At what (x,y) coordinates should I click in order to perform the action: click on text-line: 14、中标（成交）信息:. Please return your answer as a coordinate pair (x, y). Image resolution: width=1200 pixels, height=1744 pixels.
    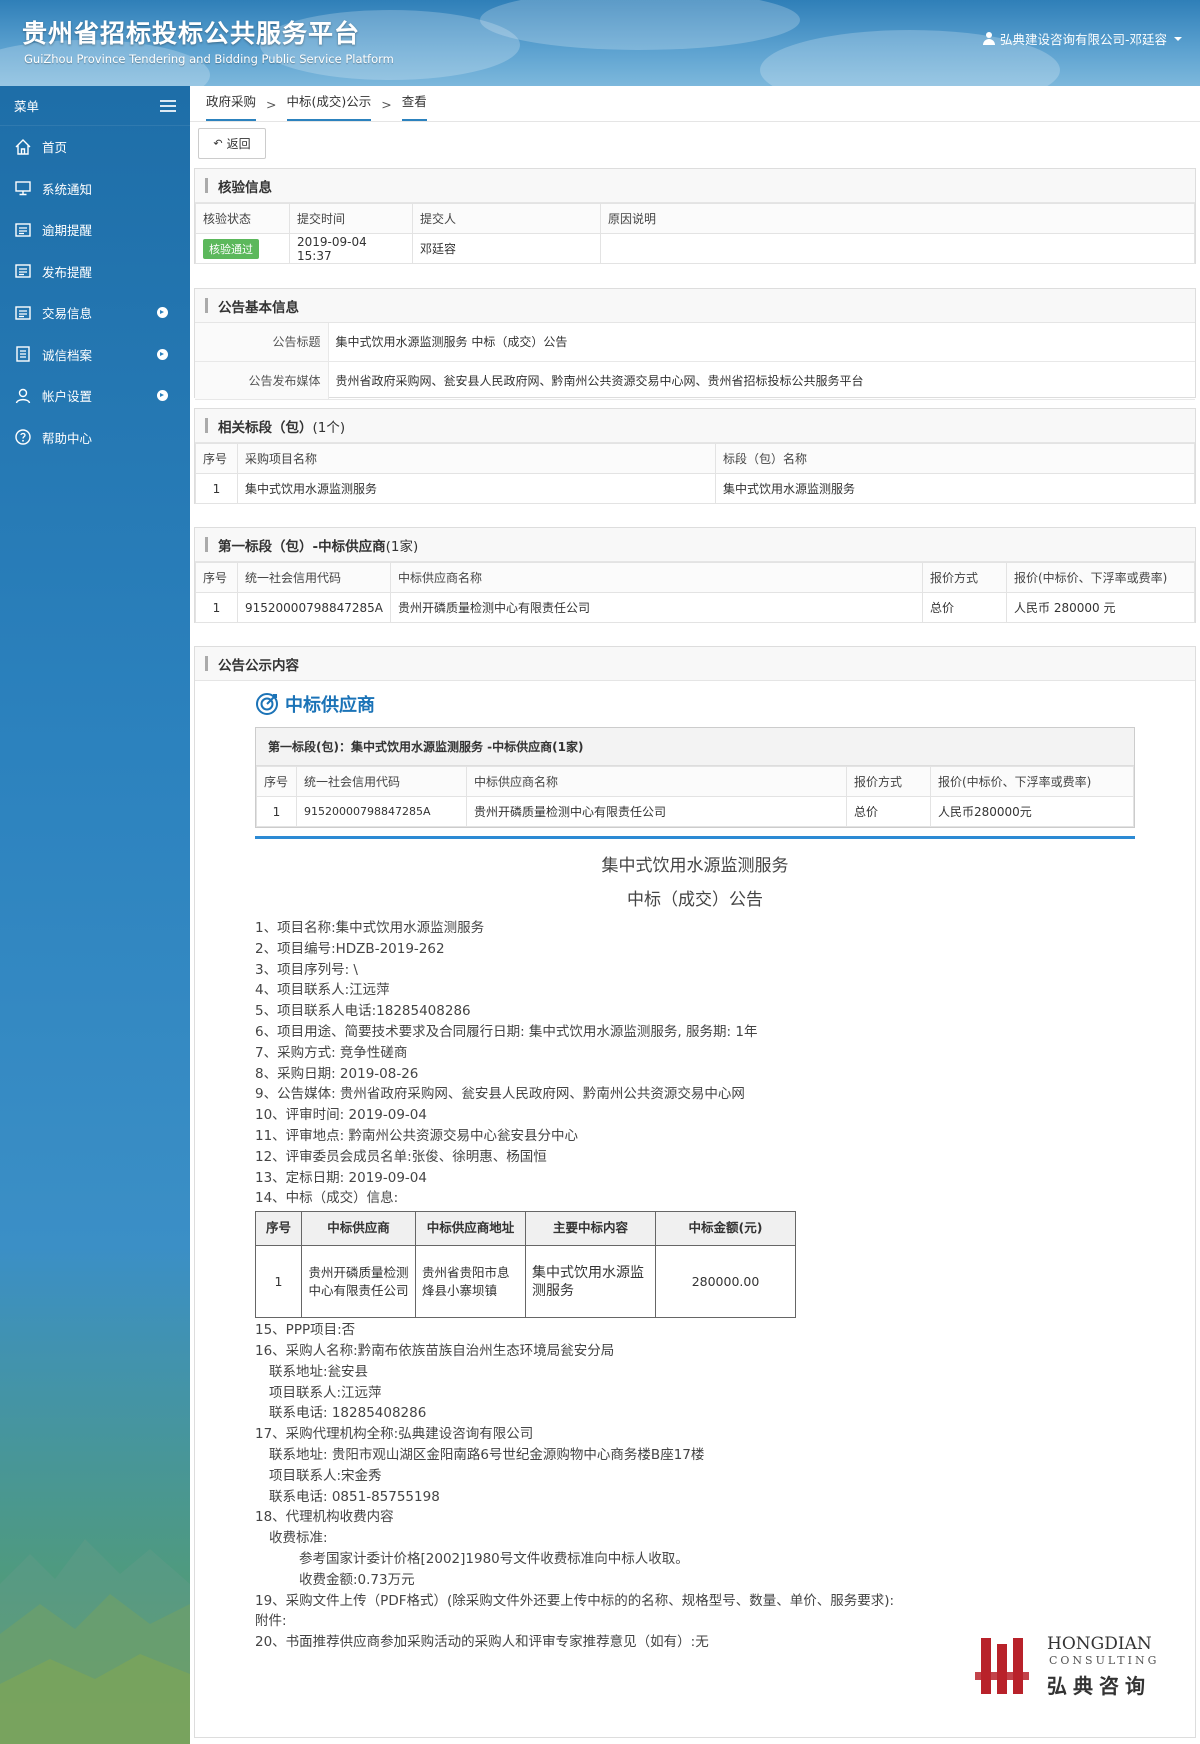
    Looking at the image, I should click on (327, 1198).